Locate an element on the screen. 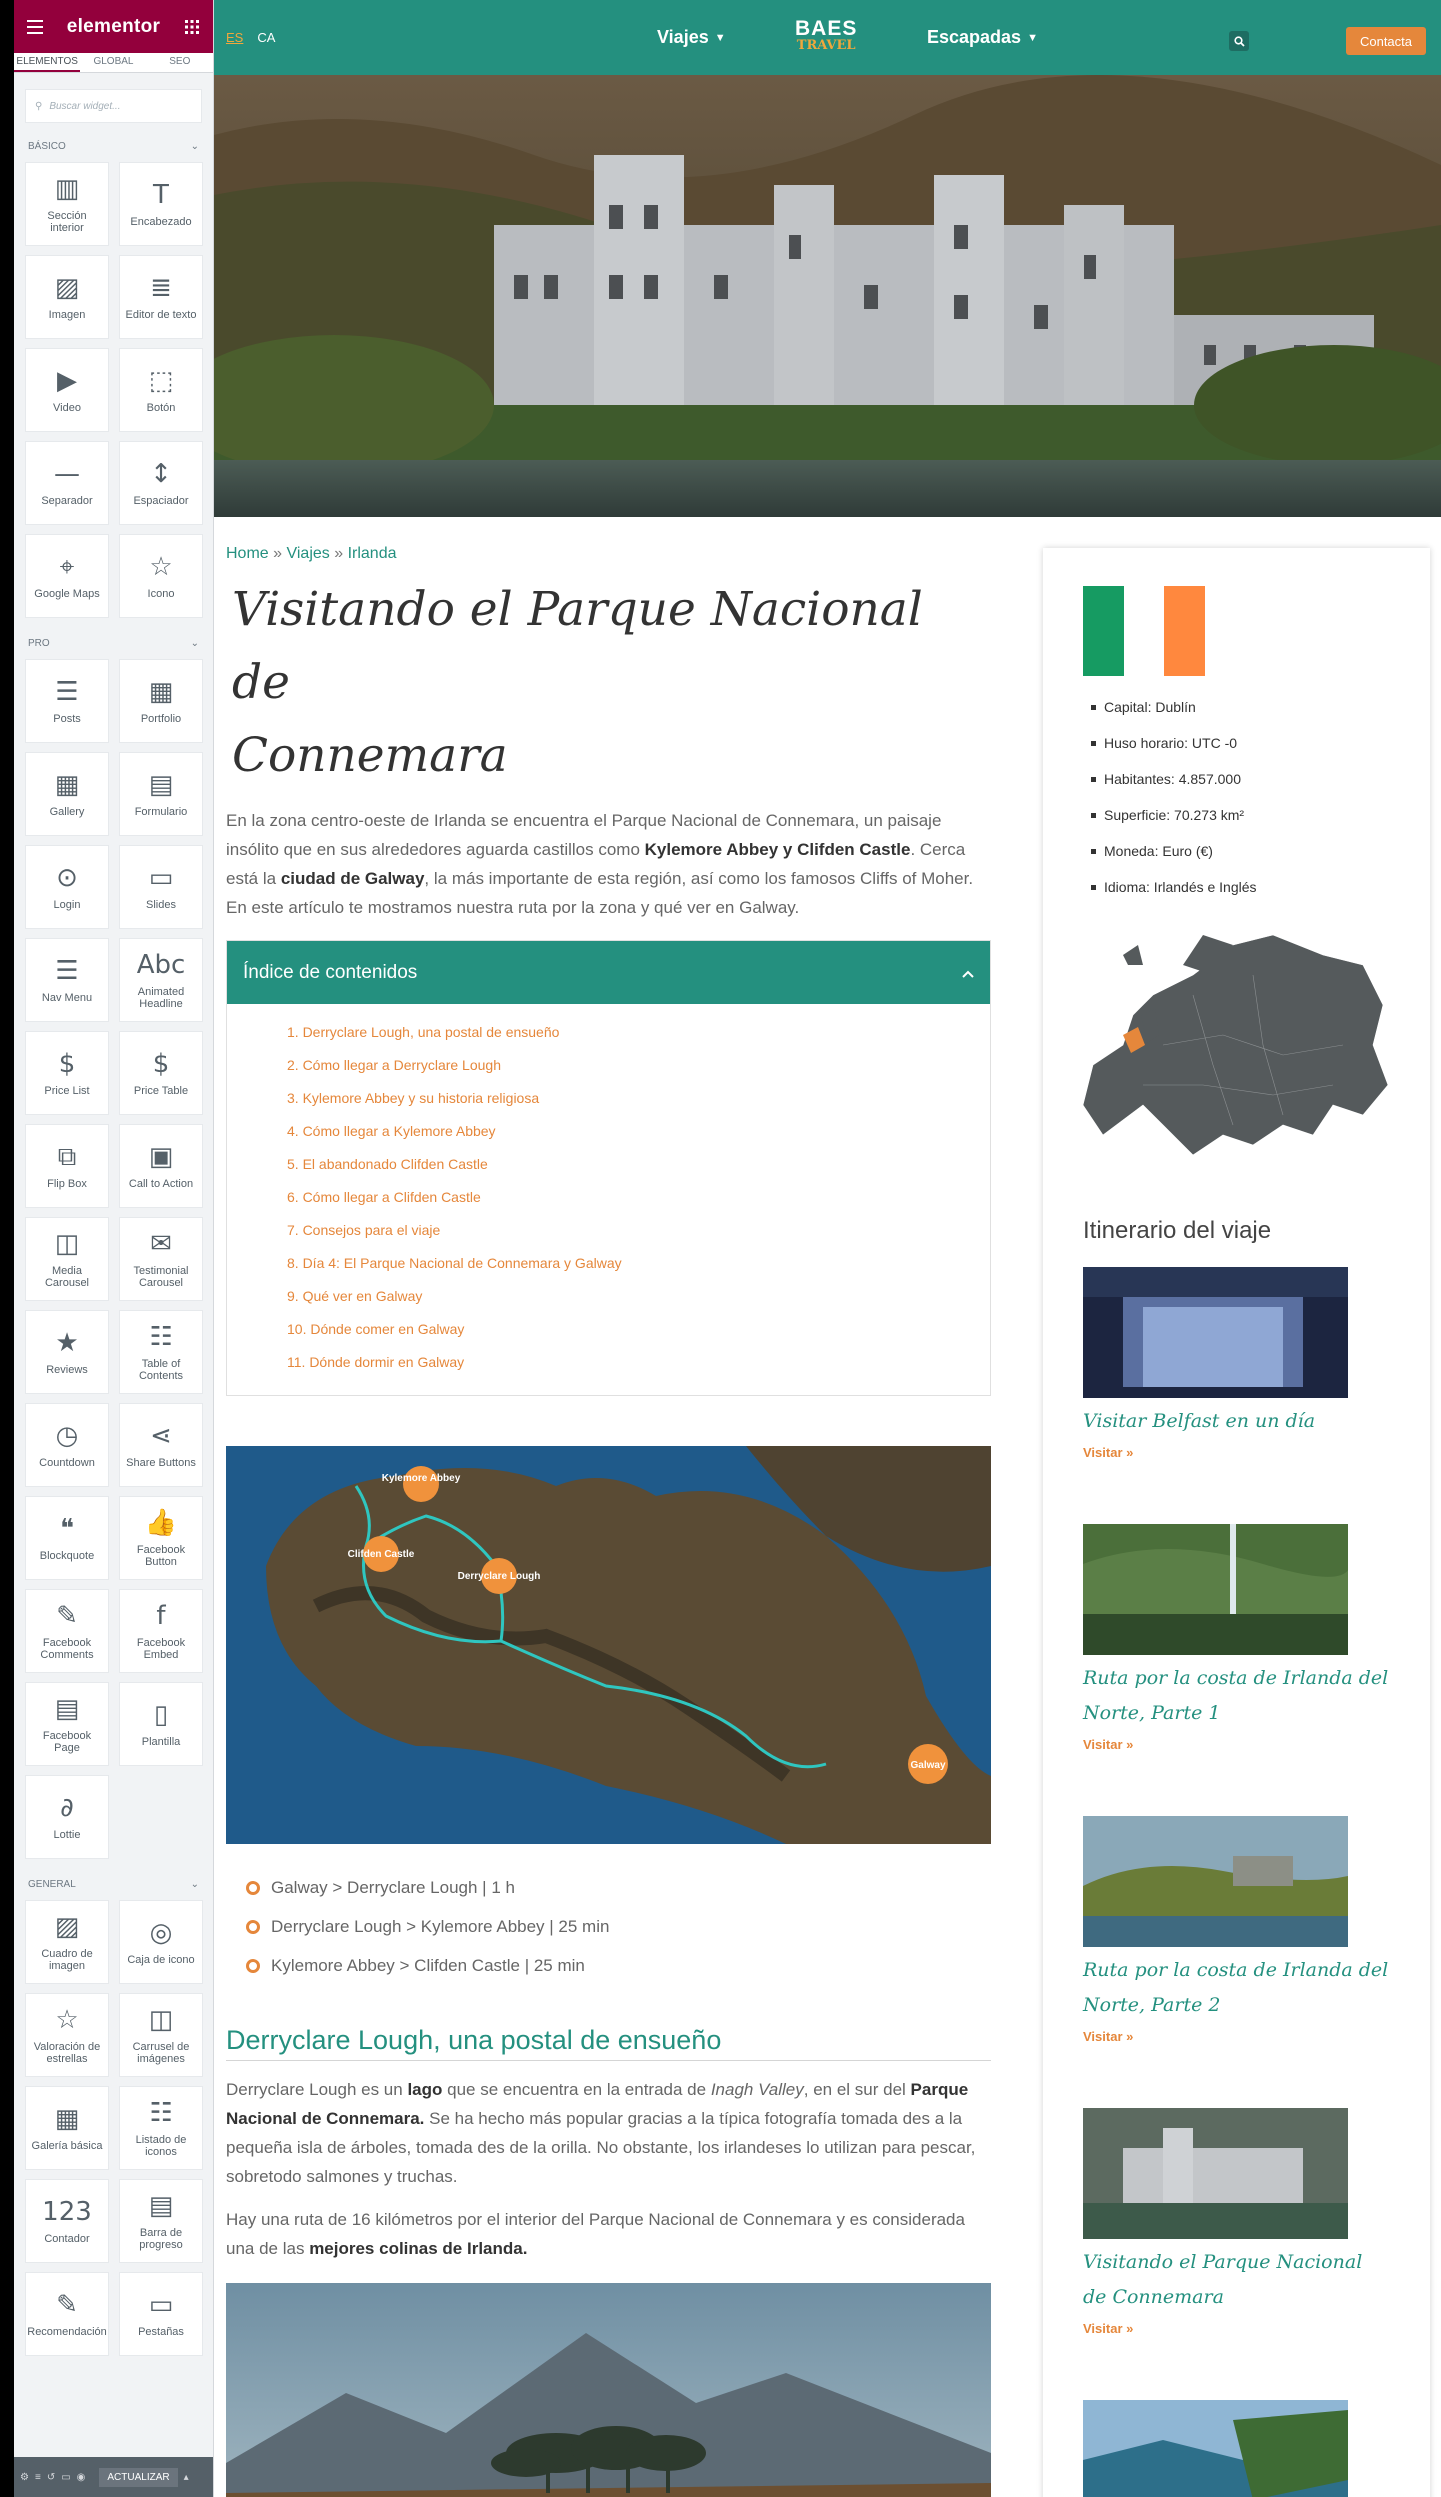  tab-seo: SEO is located at coordinates (180, 62).